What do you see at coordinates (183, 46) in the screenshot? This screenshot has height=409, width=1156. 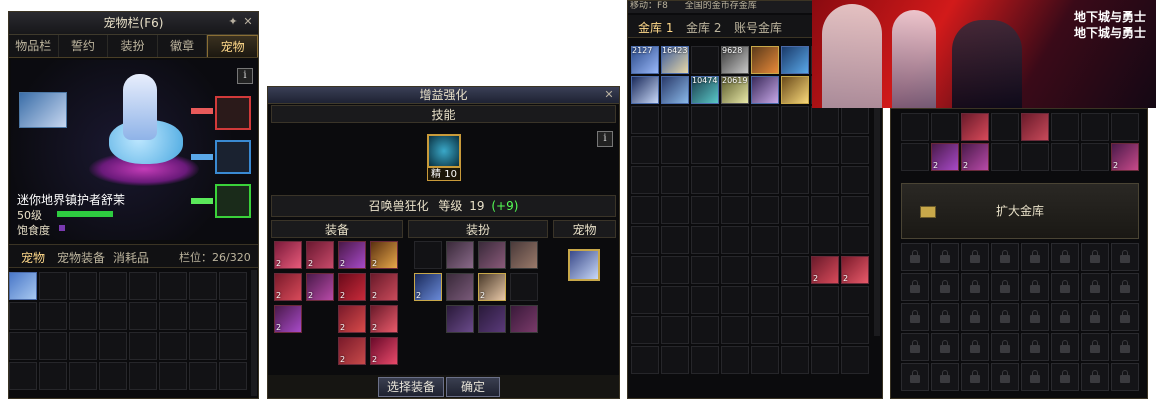 I see `tab-emblem: 徽章` at bounding box center [183, 46].